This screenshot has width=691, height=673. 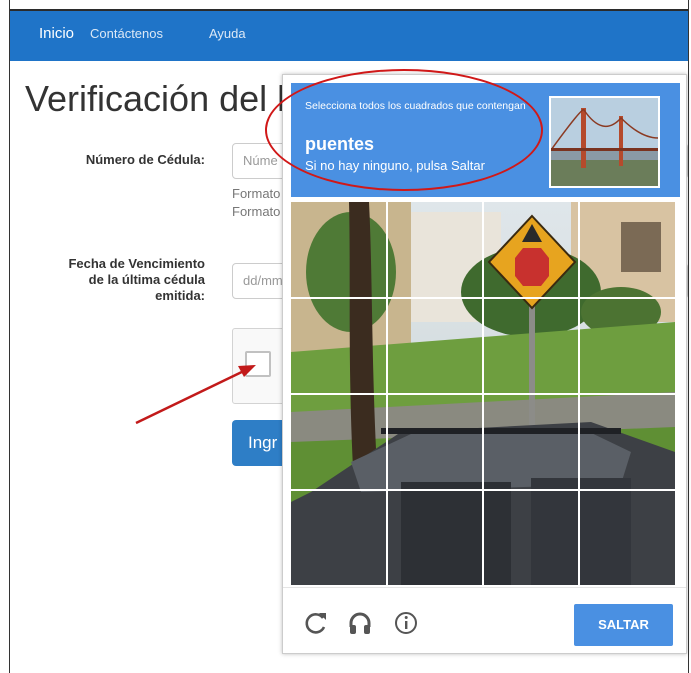 What do you see at coordinates (155, 98) in the screenshot?
I see `page-title: Verificación del l` at bounding box center [155, 98].